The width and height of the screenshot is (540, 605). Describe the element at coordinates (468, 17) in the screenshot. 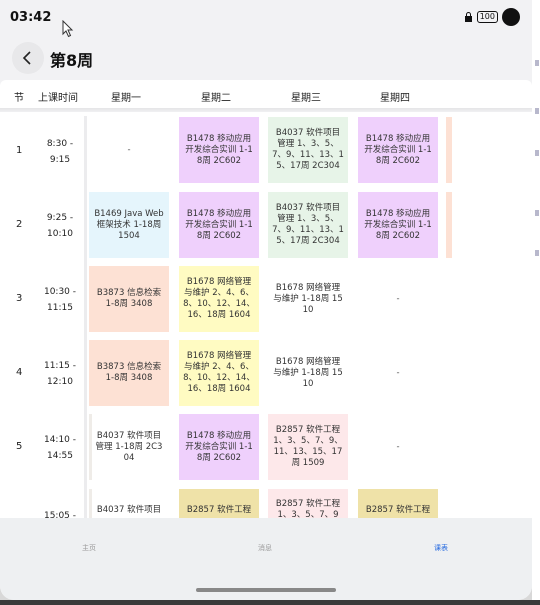

I see `lock-icon` at that location.